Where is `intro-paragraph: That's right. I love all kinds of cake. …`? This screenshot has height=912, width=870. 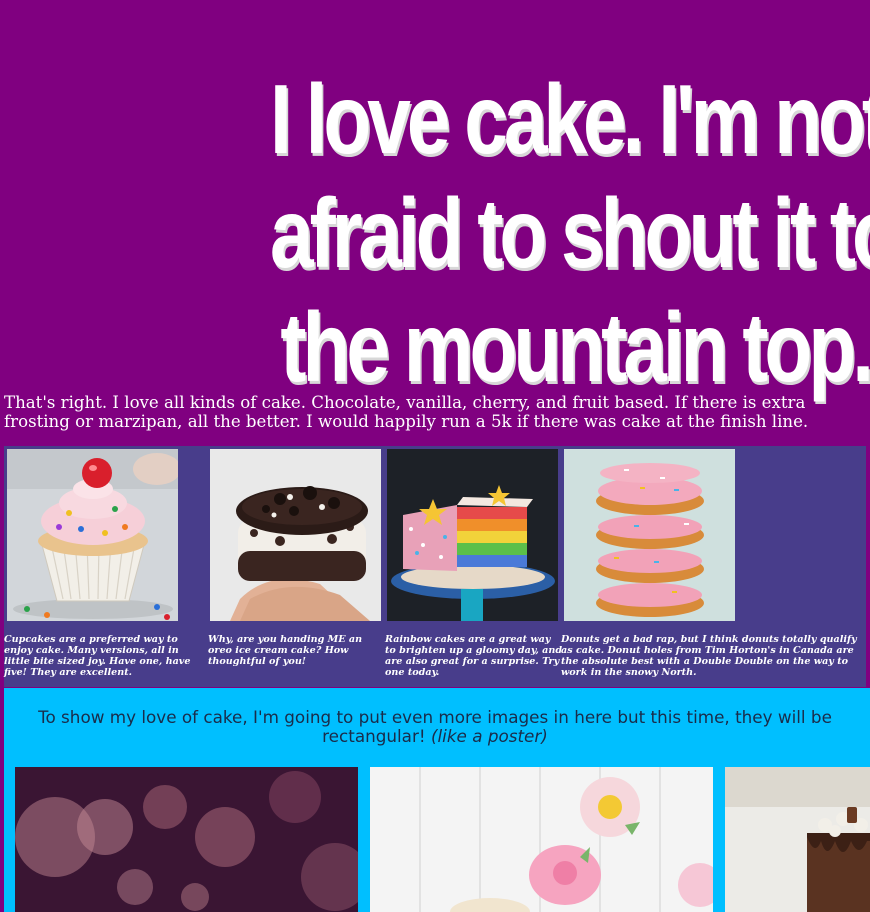
intro-paragraph: That's right. I love all kinds of cake. … is located at coordinates (406, 412).